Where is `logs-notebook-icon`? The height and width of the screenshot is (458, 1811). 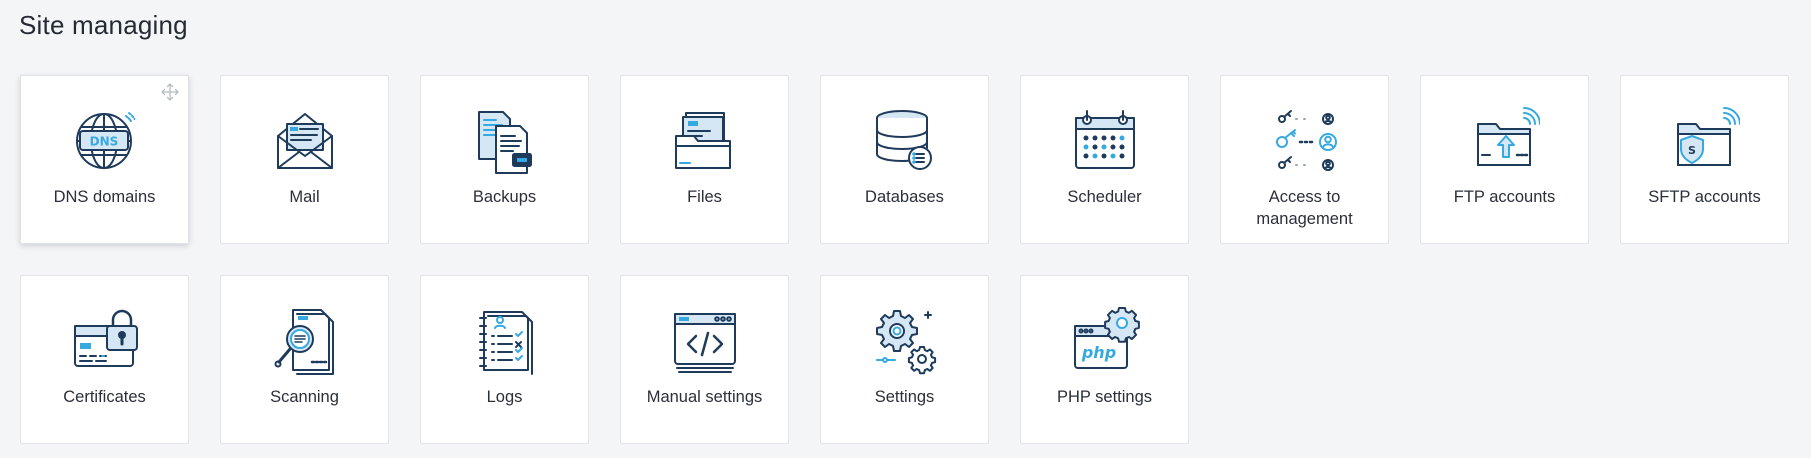 logs-notebook-icon is located at coordinates (505, 341).